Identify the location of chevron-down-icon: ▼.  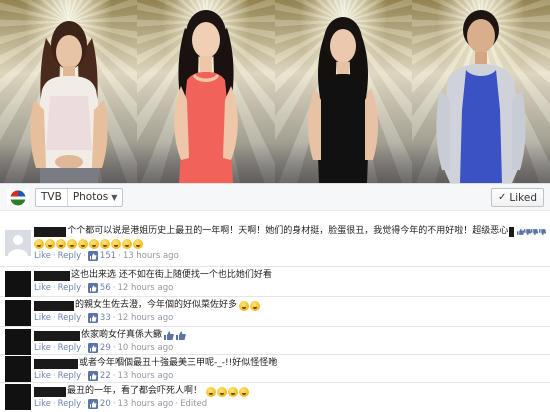
(114, 197).